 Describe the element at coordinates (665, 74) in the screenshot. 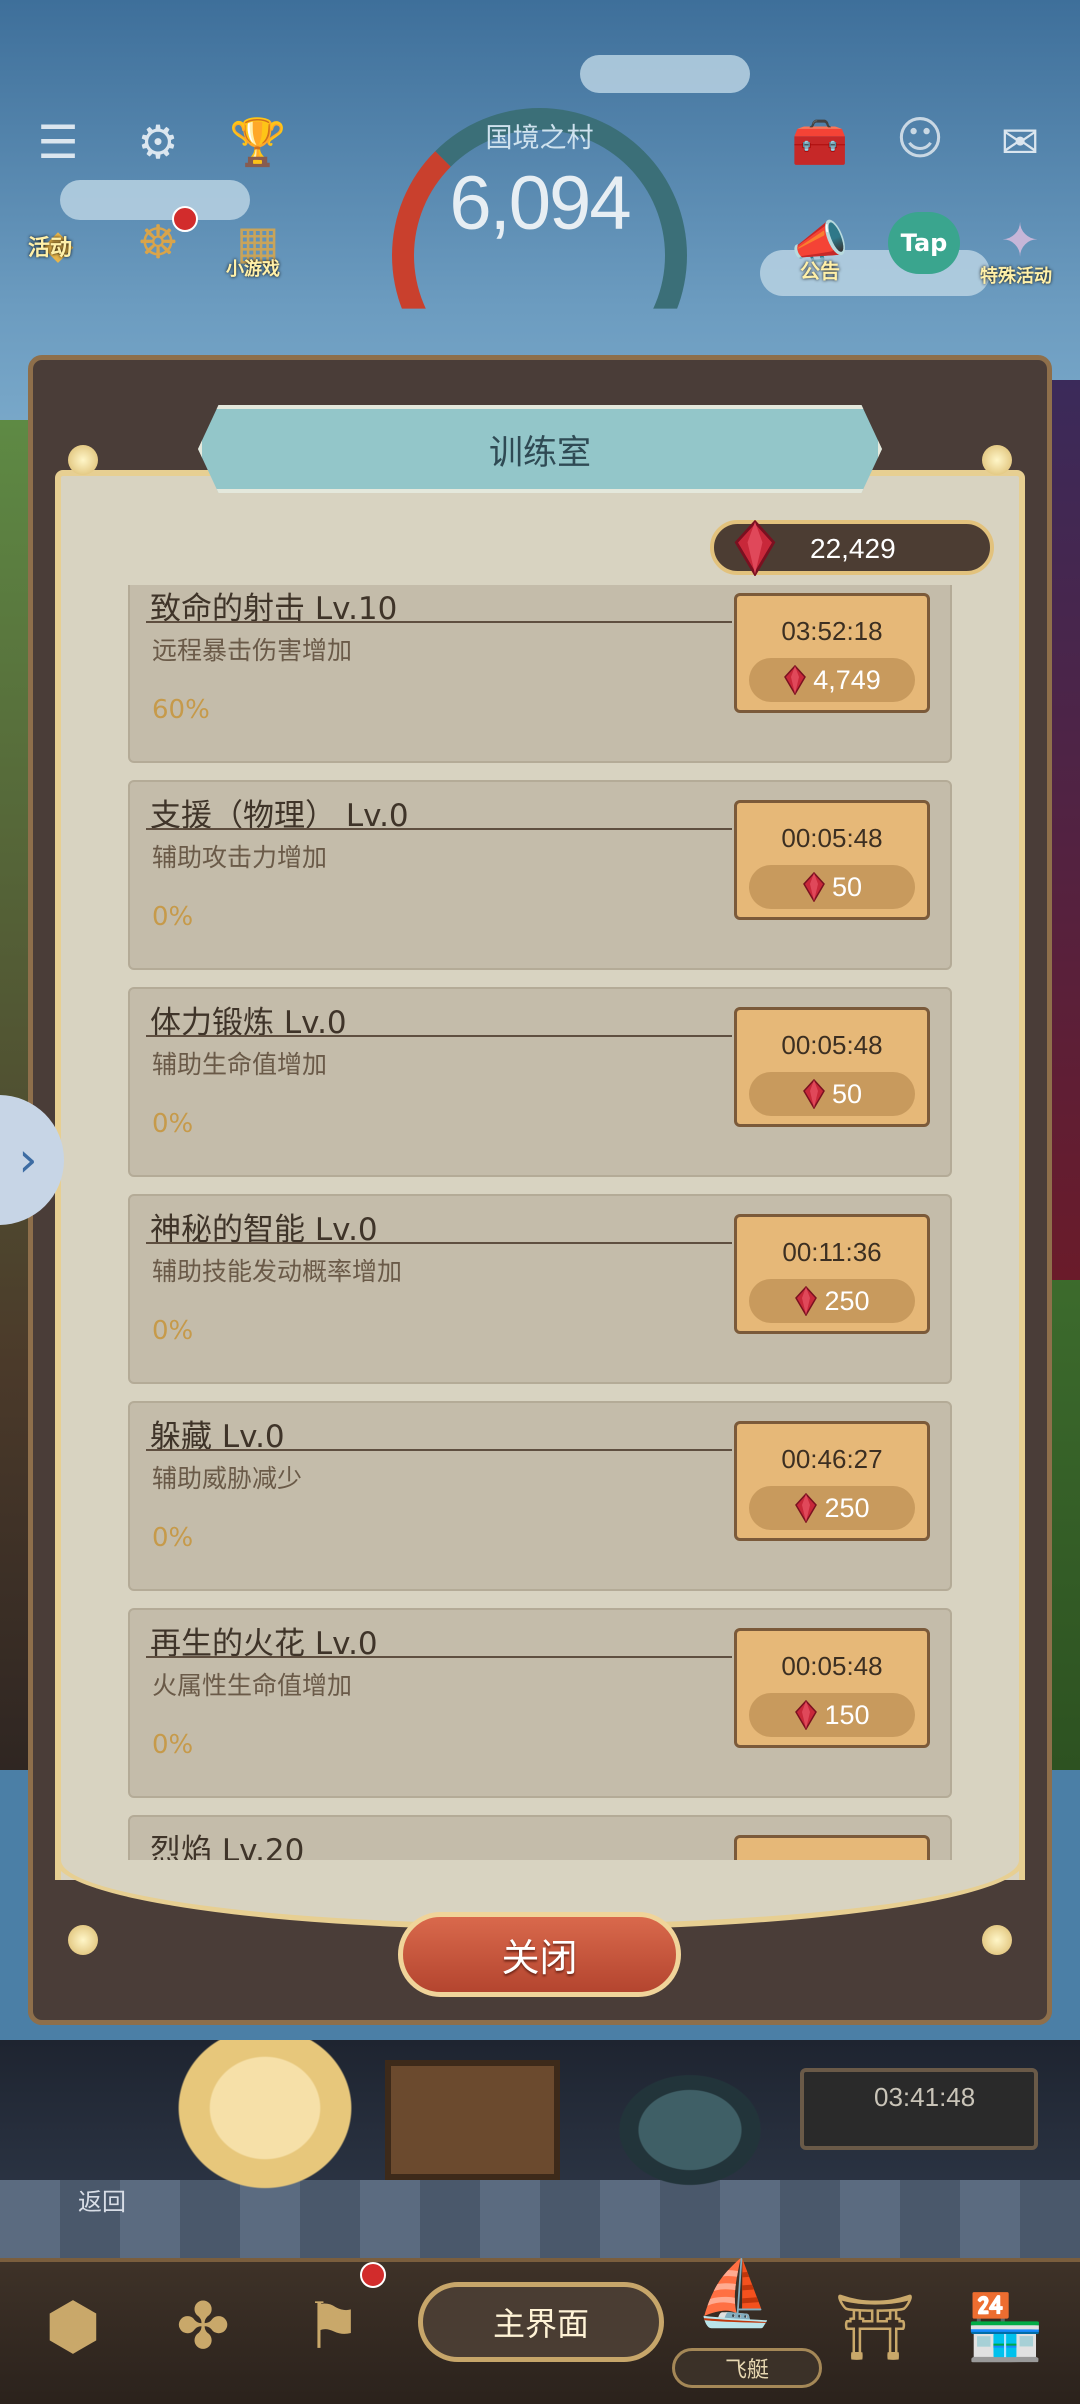

I see `cloud` at that location.